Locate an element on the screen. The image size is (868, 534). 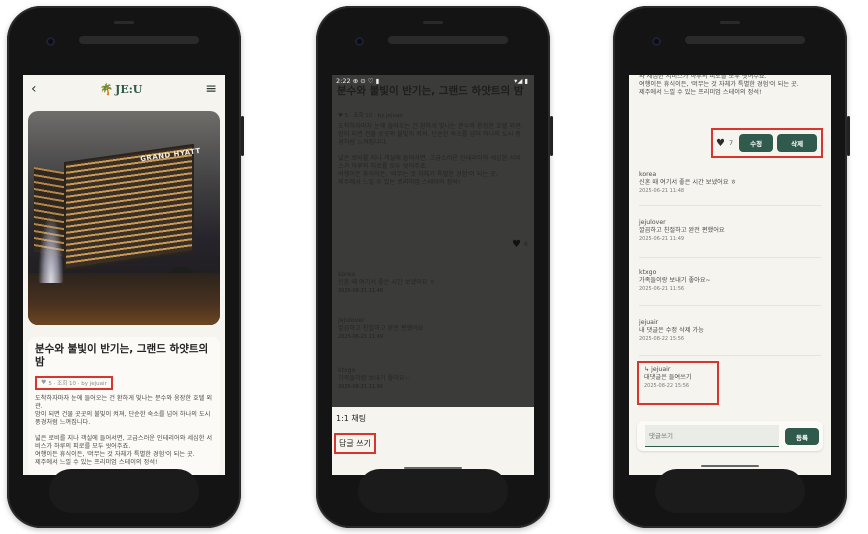
post-actions-highlight: ♥ 7 수정 삭제 is located at coordinates (767, 143).